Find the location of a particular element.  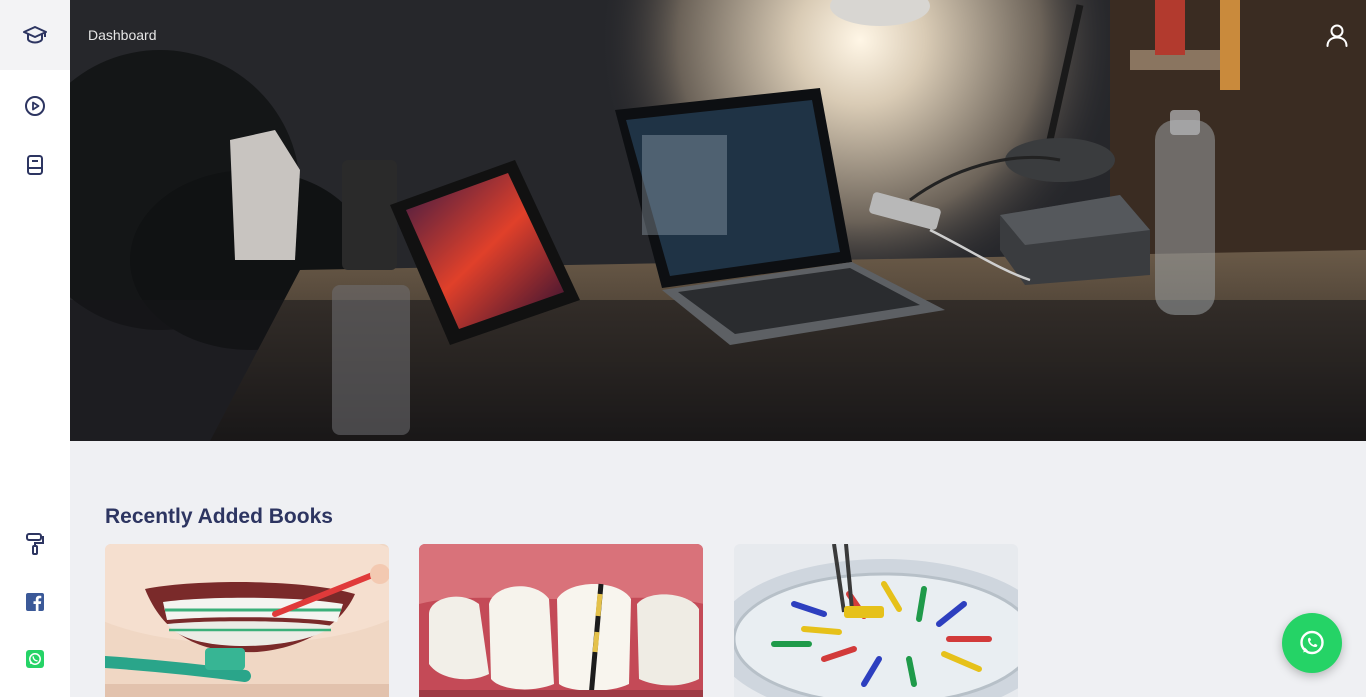

graduation-cap-icon is located at coordinates (35, 35).